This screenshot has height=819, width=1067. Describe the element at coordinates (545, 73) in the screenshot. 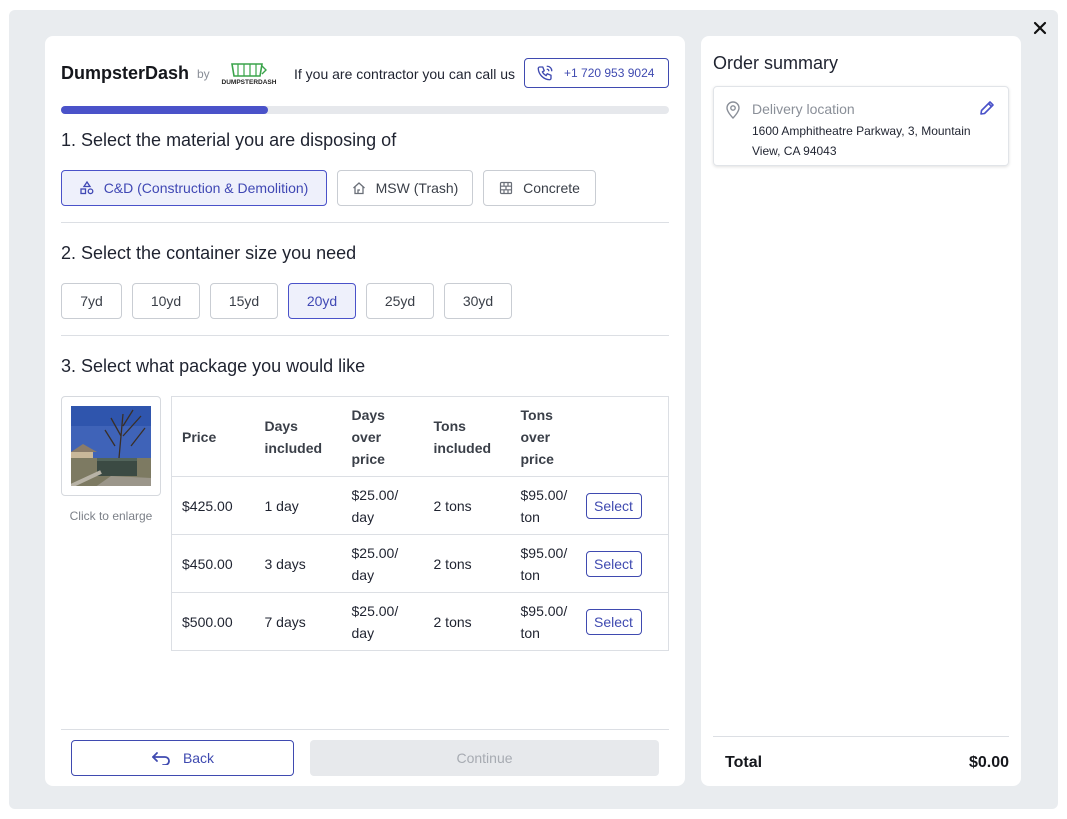

I see `phone-icon` at that location.